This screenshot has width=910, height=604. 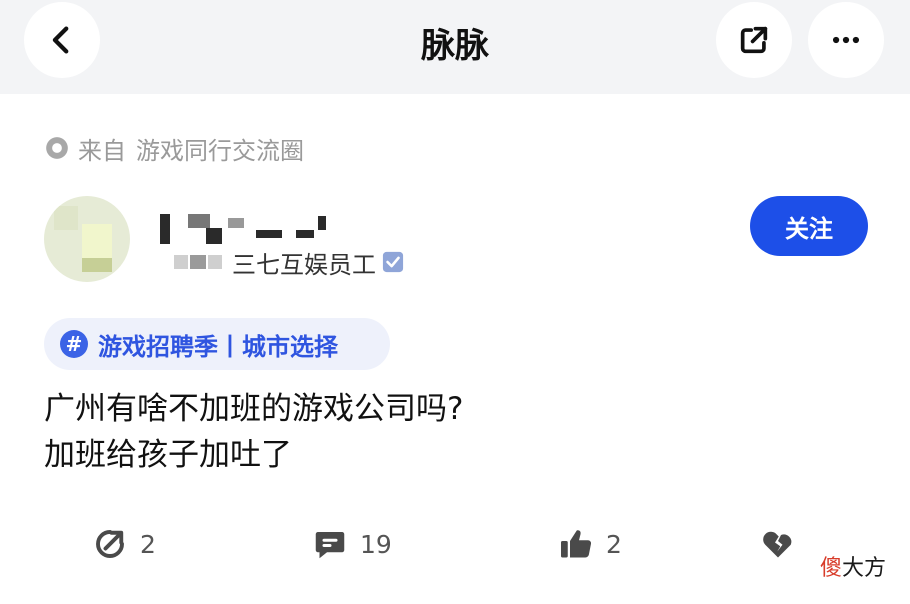 What do you see at coordinates (809, 226) in the screenshot?
I see `follow-button: 关注` at bounding box center [809, 226].